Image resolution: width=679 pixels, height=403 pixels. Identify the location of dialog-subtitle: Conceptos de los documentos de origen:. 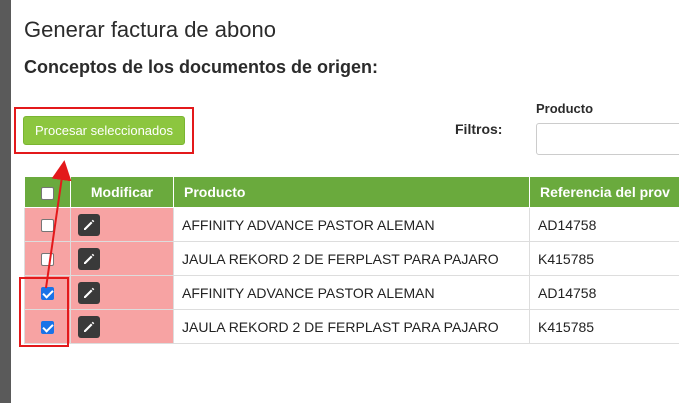
(201, 67).